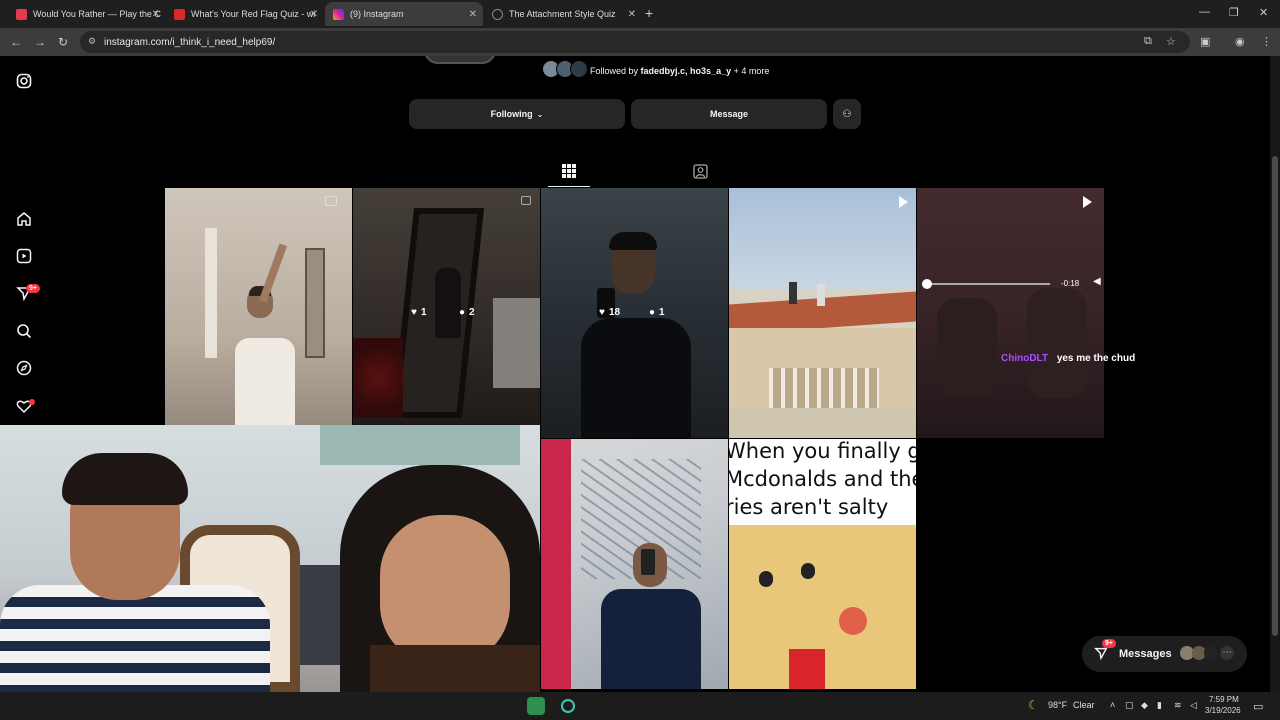 The width and height of the screenshot is (1280, 720). What do you see at coordinates (24, 82) in the screenshot?
I see `instagram-logo-icon` at bounding box center [24, 82].